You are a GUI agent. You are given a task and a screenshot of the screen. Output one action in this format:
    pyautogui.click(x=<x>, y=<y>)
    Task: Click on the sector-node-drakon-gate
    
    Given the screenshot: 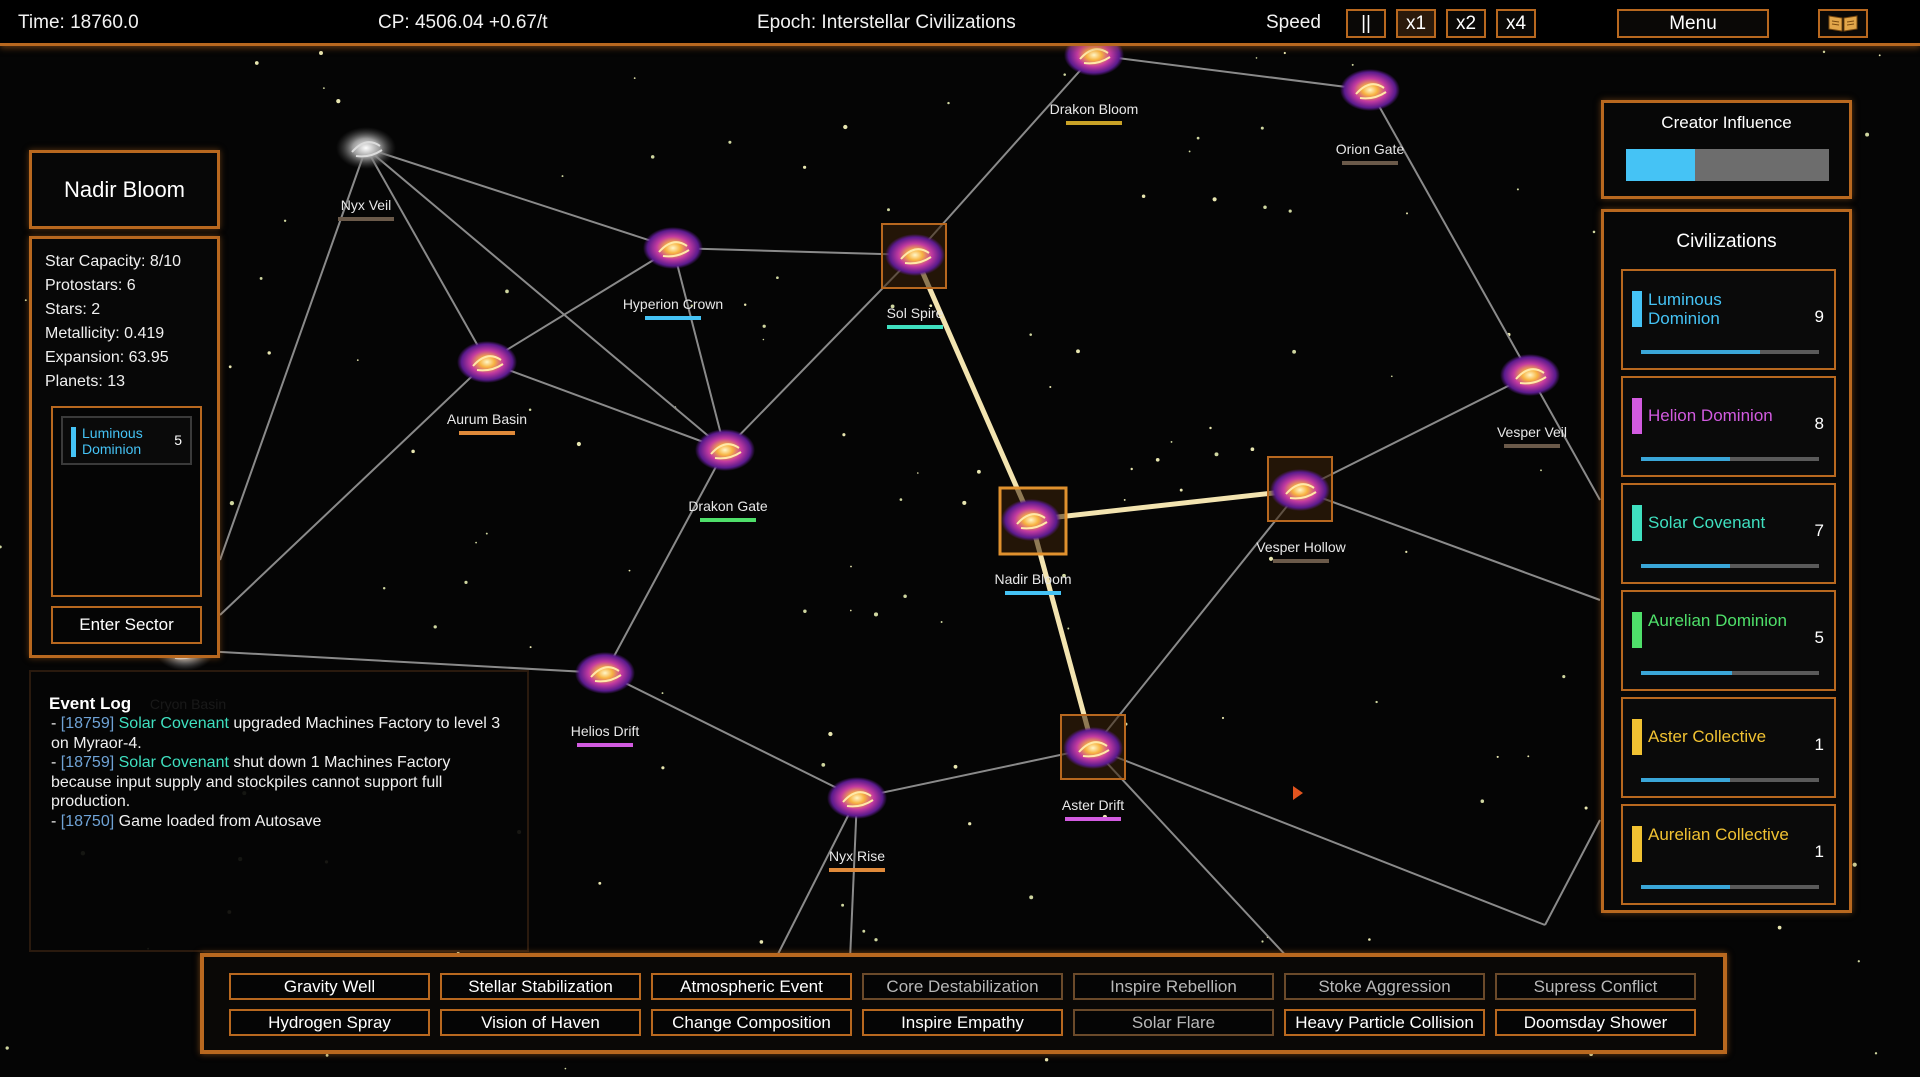 What is the action you would take?
    pyautogui.click(x=725, y=450)
    